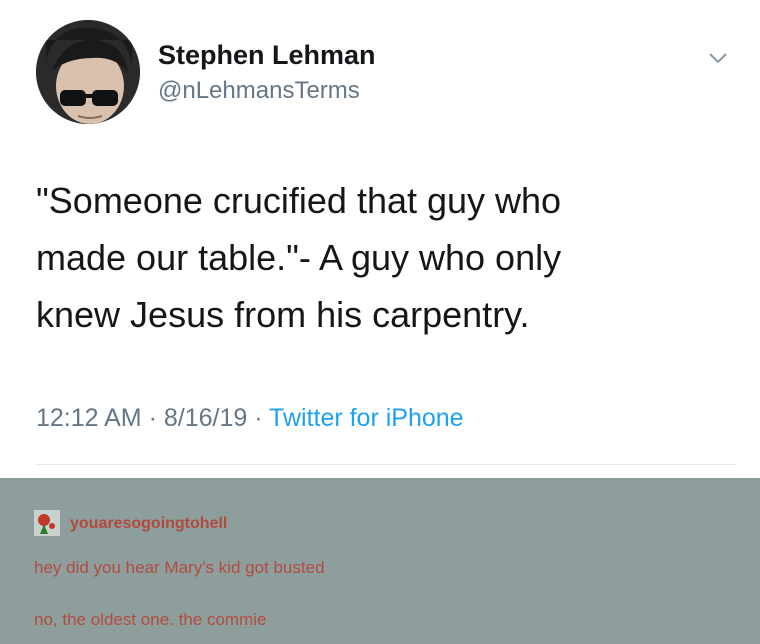  I want to click on chevron-down-icon, so click(718, 58).